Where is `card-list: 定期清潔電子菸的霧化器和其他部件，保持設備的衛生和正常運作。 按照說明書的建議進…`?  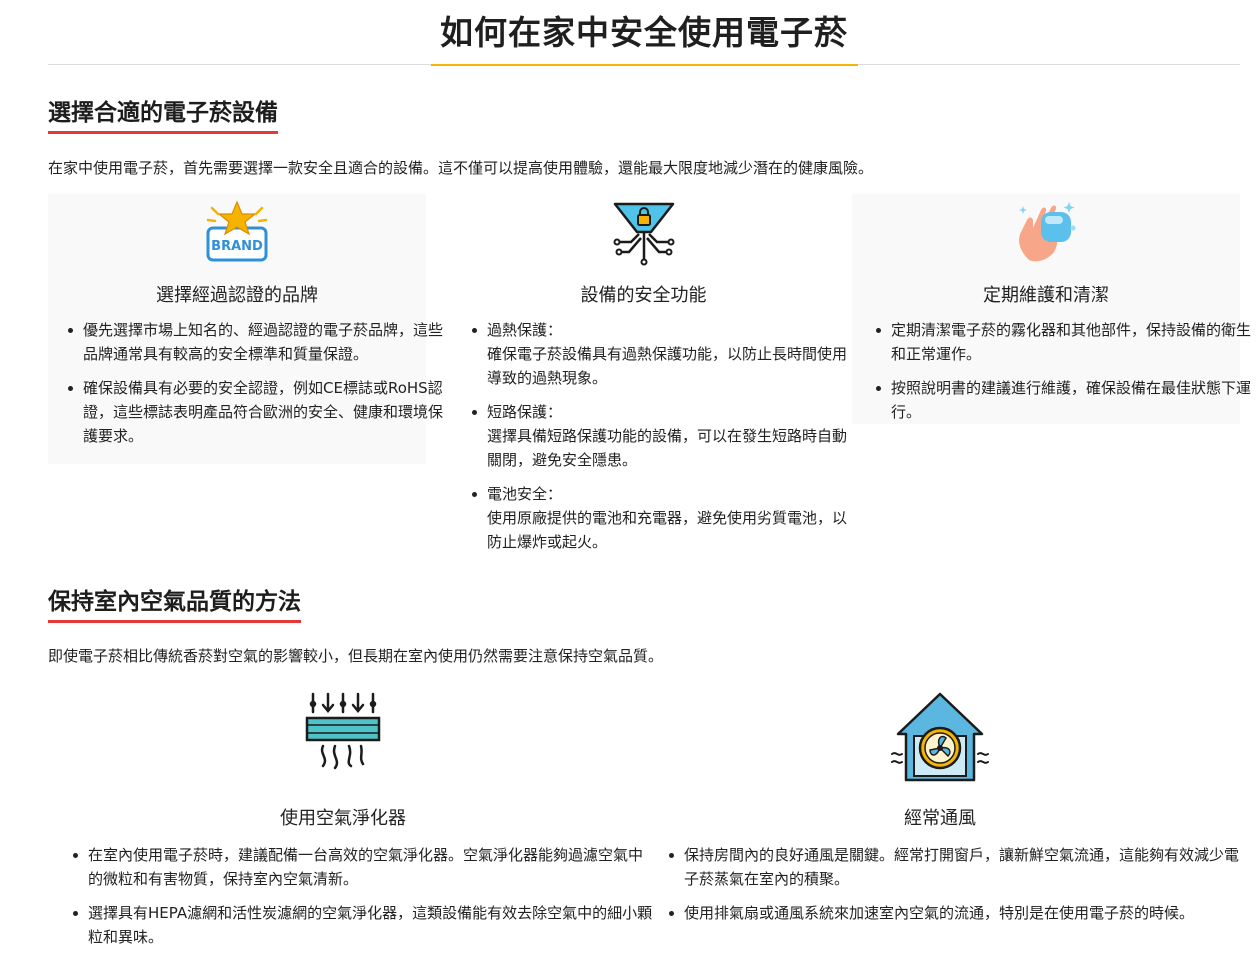 card-list: 定期清潔電子菸的霧化器和其他部件，保持設備的衛生和正常運作。 按照說明書的建議進… is located at coordinates (1065, 376).